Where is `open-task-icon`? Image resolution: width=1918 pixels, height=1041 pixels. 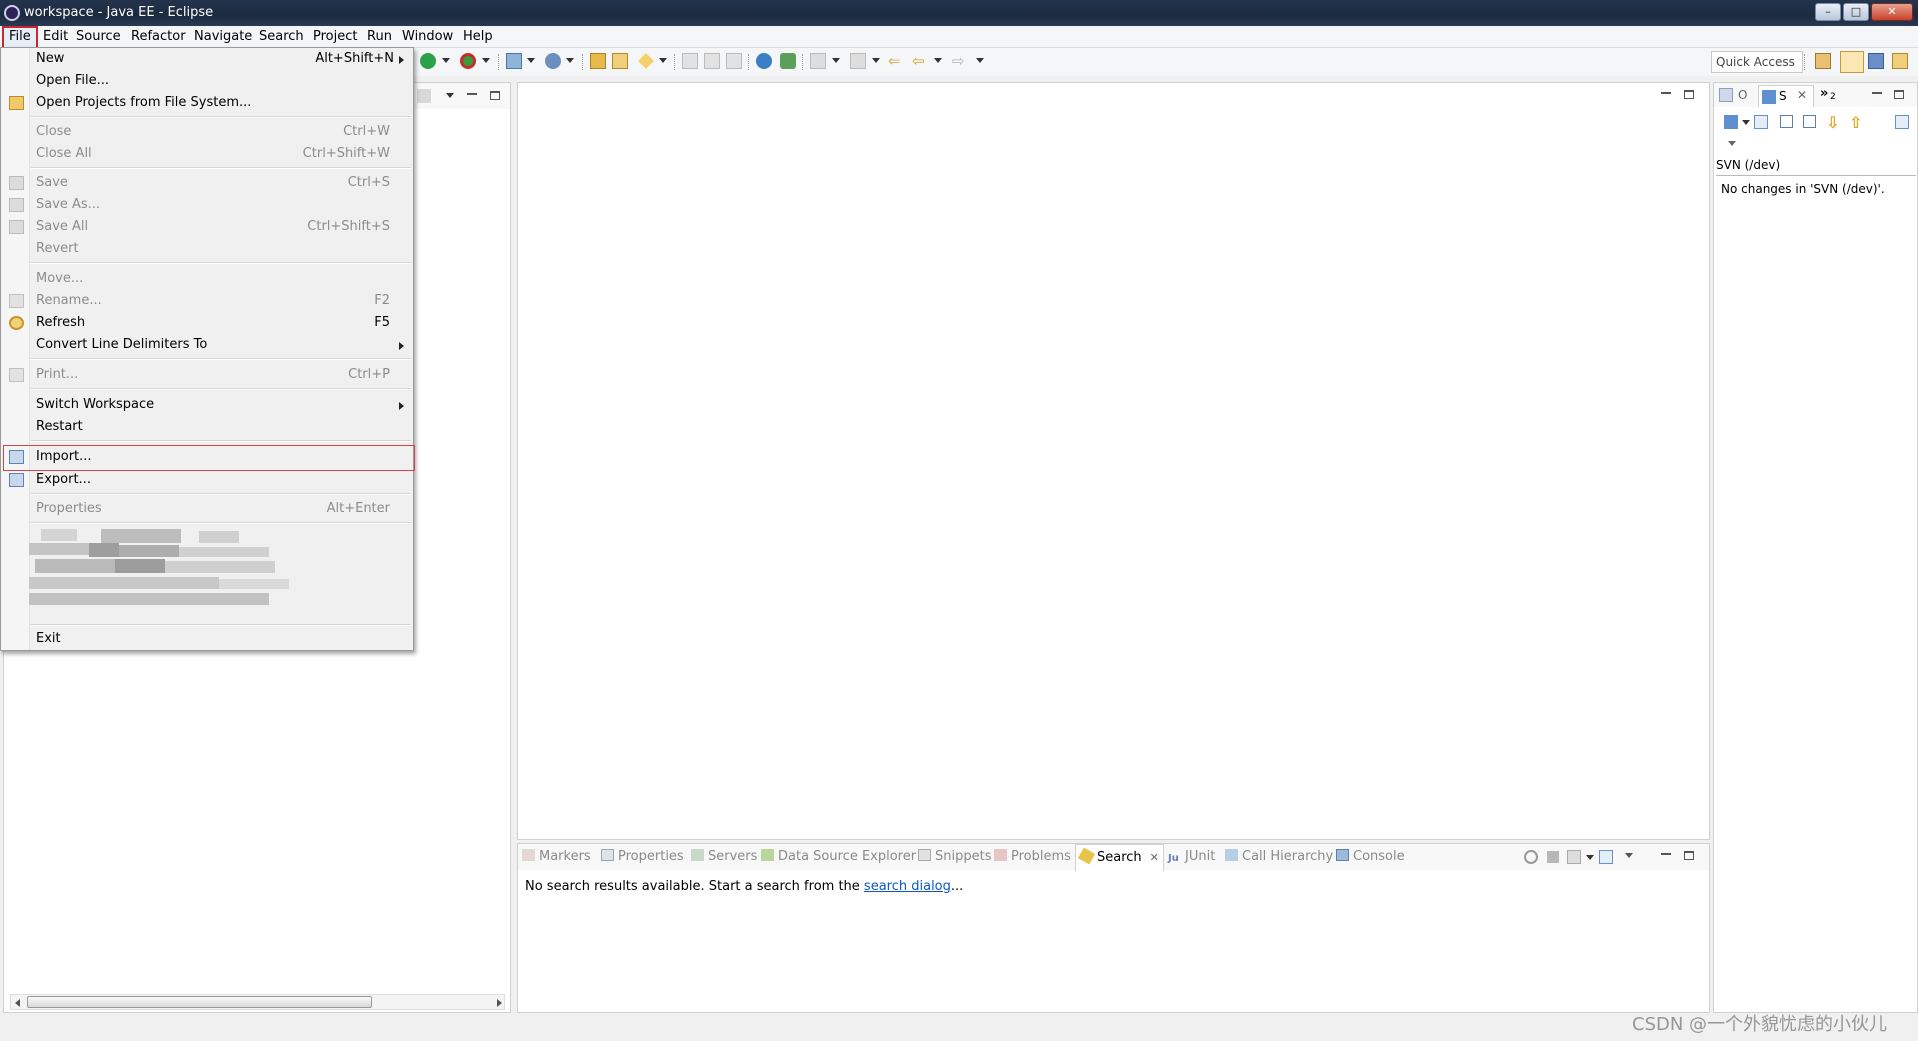
open-task-icon is located at coordinates (646, 61).